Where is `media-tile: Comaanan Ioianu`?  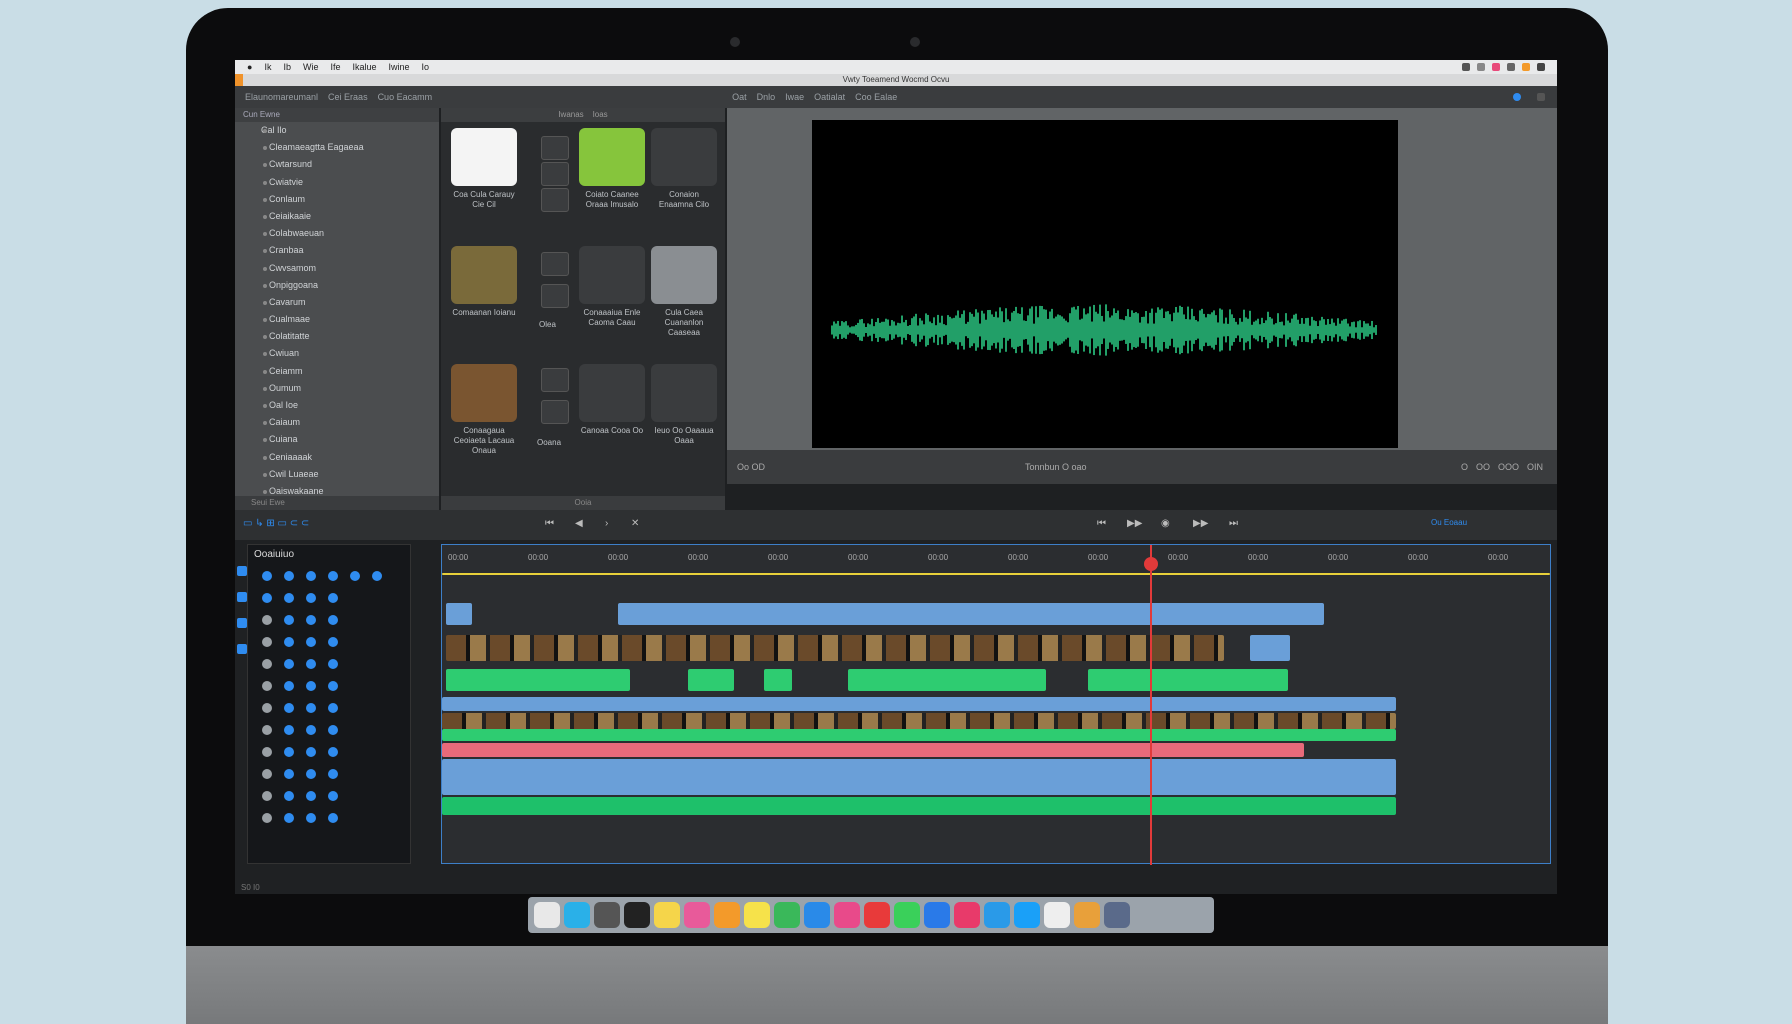 media-tile: Comaanan Ioianu is located at coordinates (484, 282).